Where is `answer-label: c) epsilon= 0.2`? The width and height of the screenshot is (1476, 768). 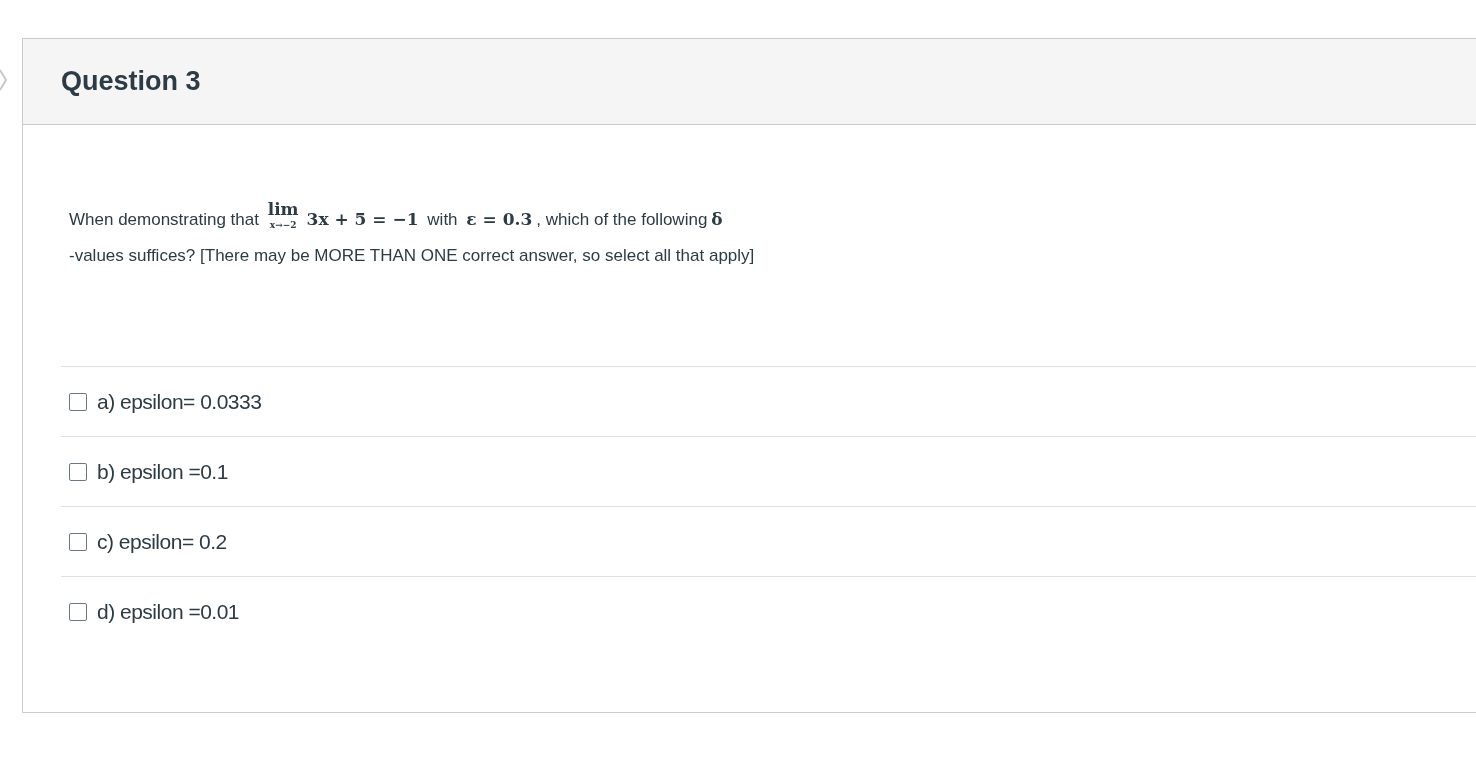
answer-label: c) epsilon= 0.2 is located at coordinates (162, 541).